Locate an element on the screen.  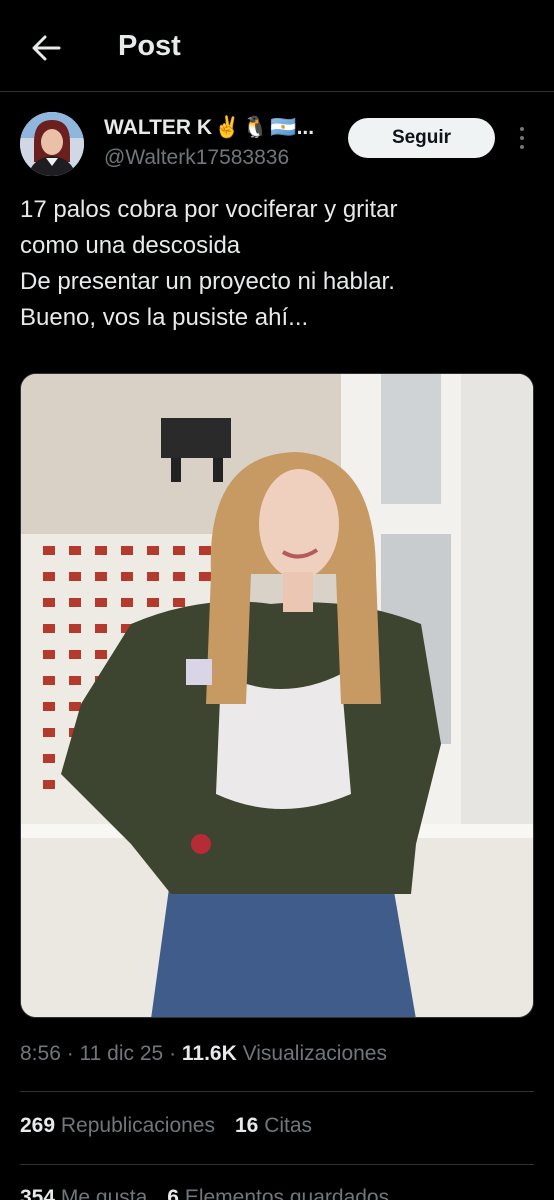
views-label: Visualizaciones is located at coordinates (315, 1053).